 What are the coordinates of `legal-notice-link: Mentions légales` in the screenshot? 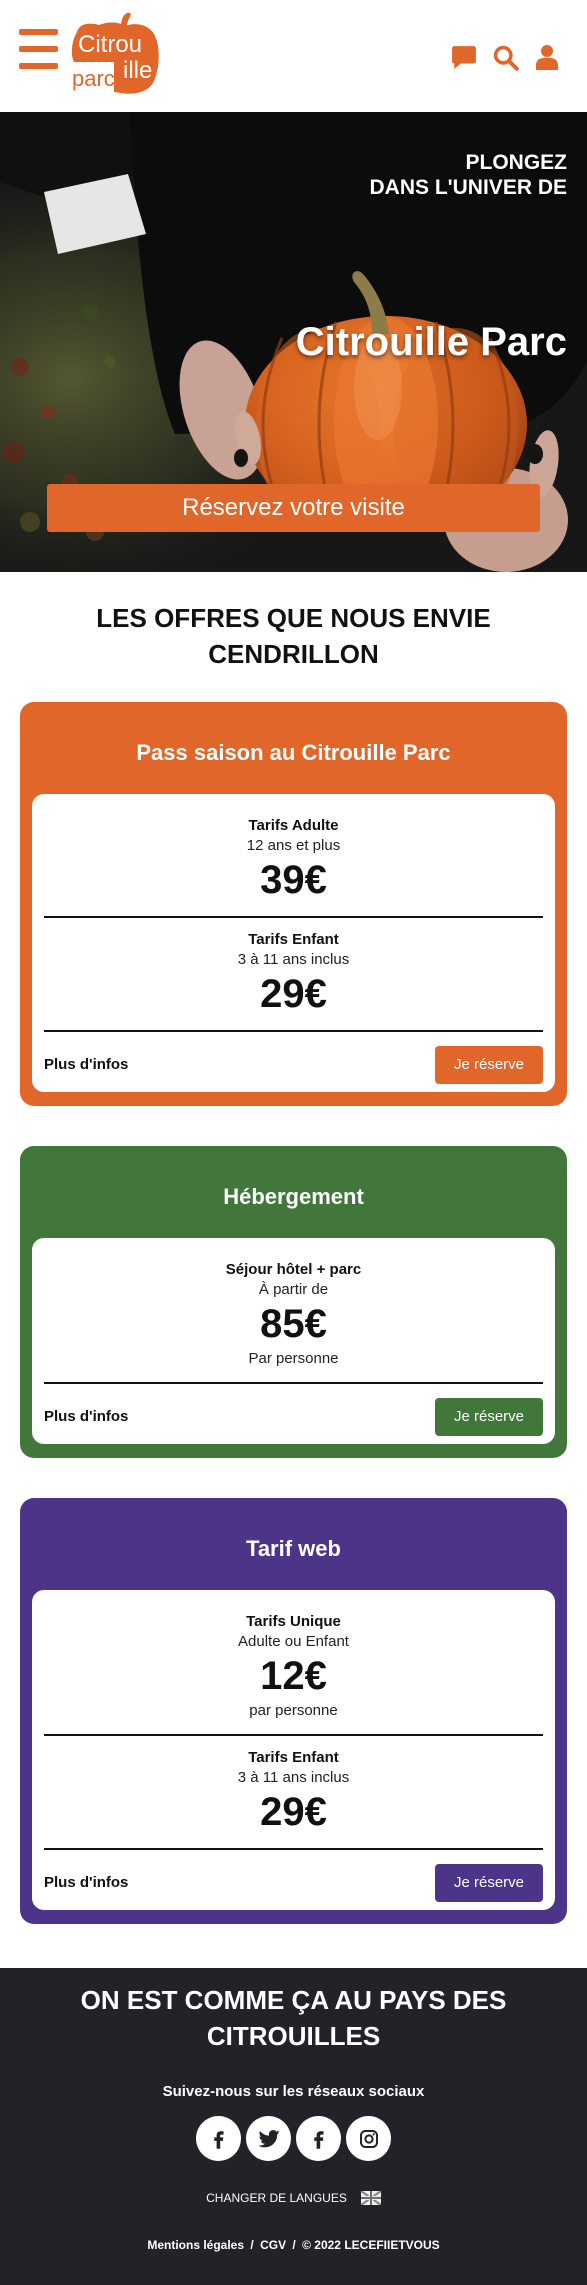 It's located at (195, 2245).